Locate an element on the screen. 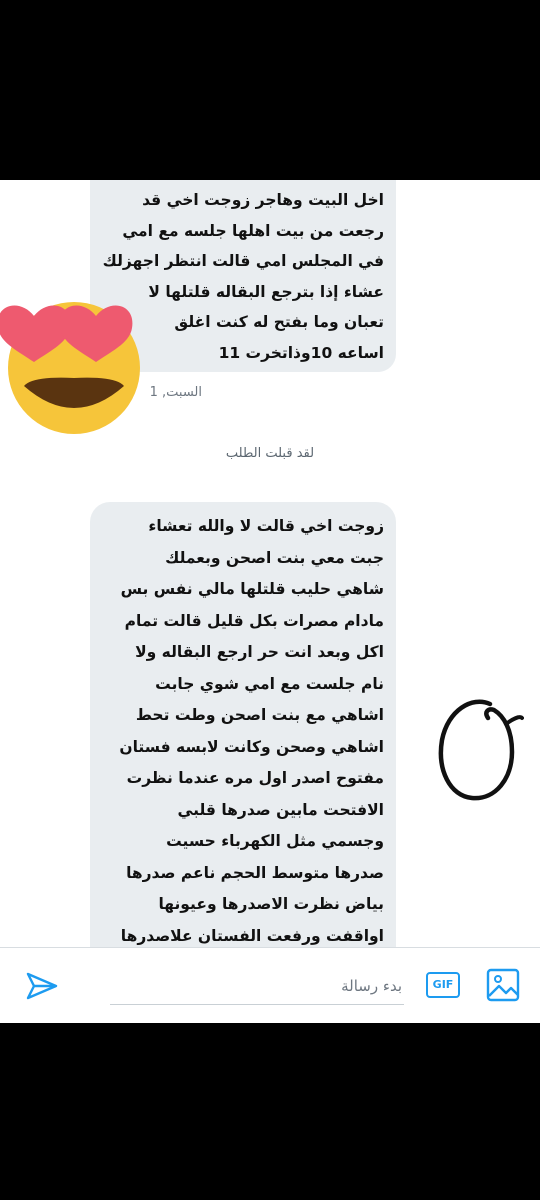 The height and width of the screenshot is (1200, 540). image-icon is located at coordinates (503, 985).